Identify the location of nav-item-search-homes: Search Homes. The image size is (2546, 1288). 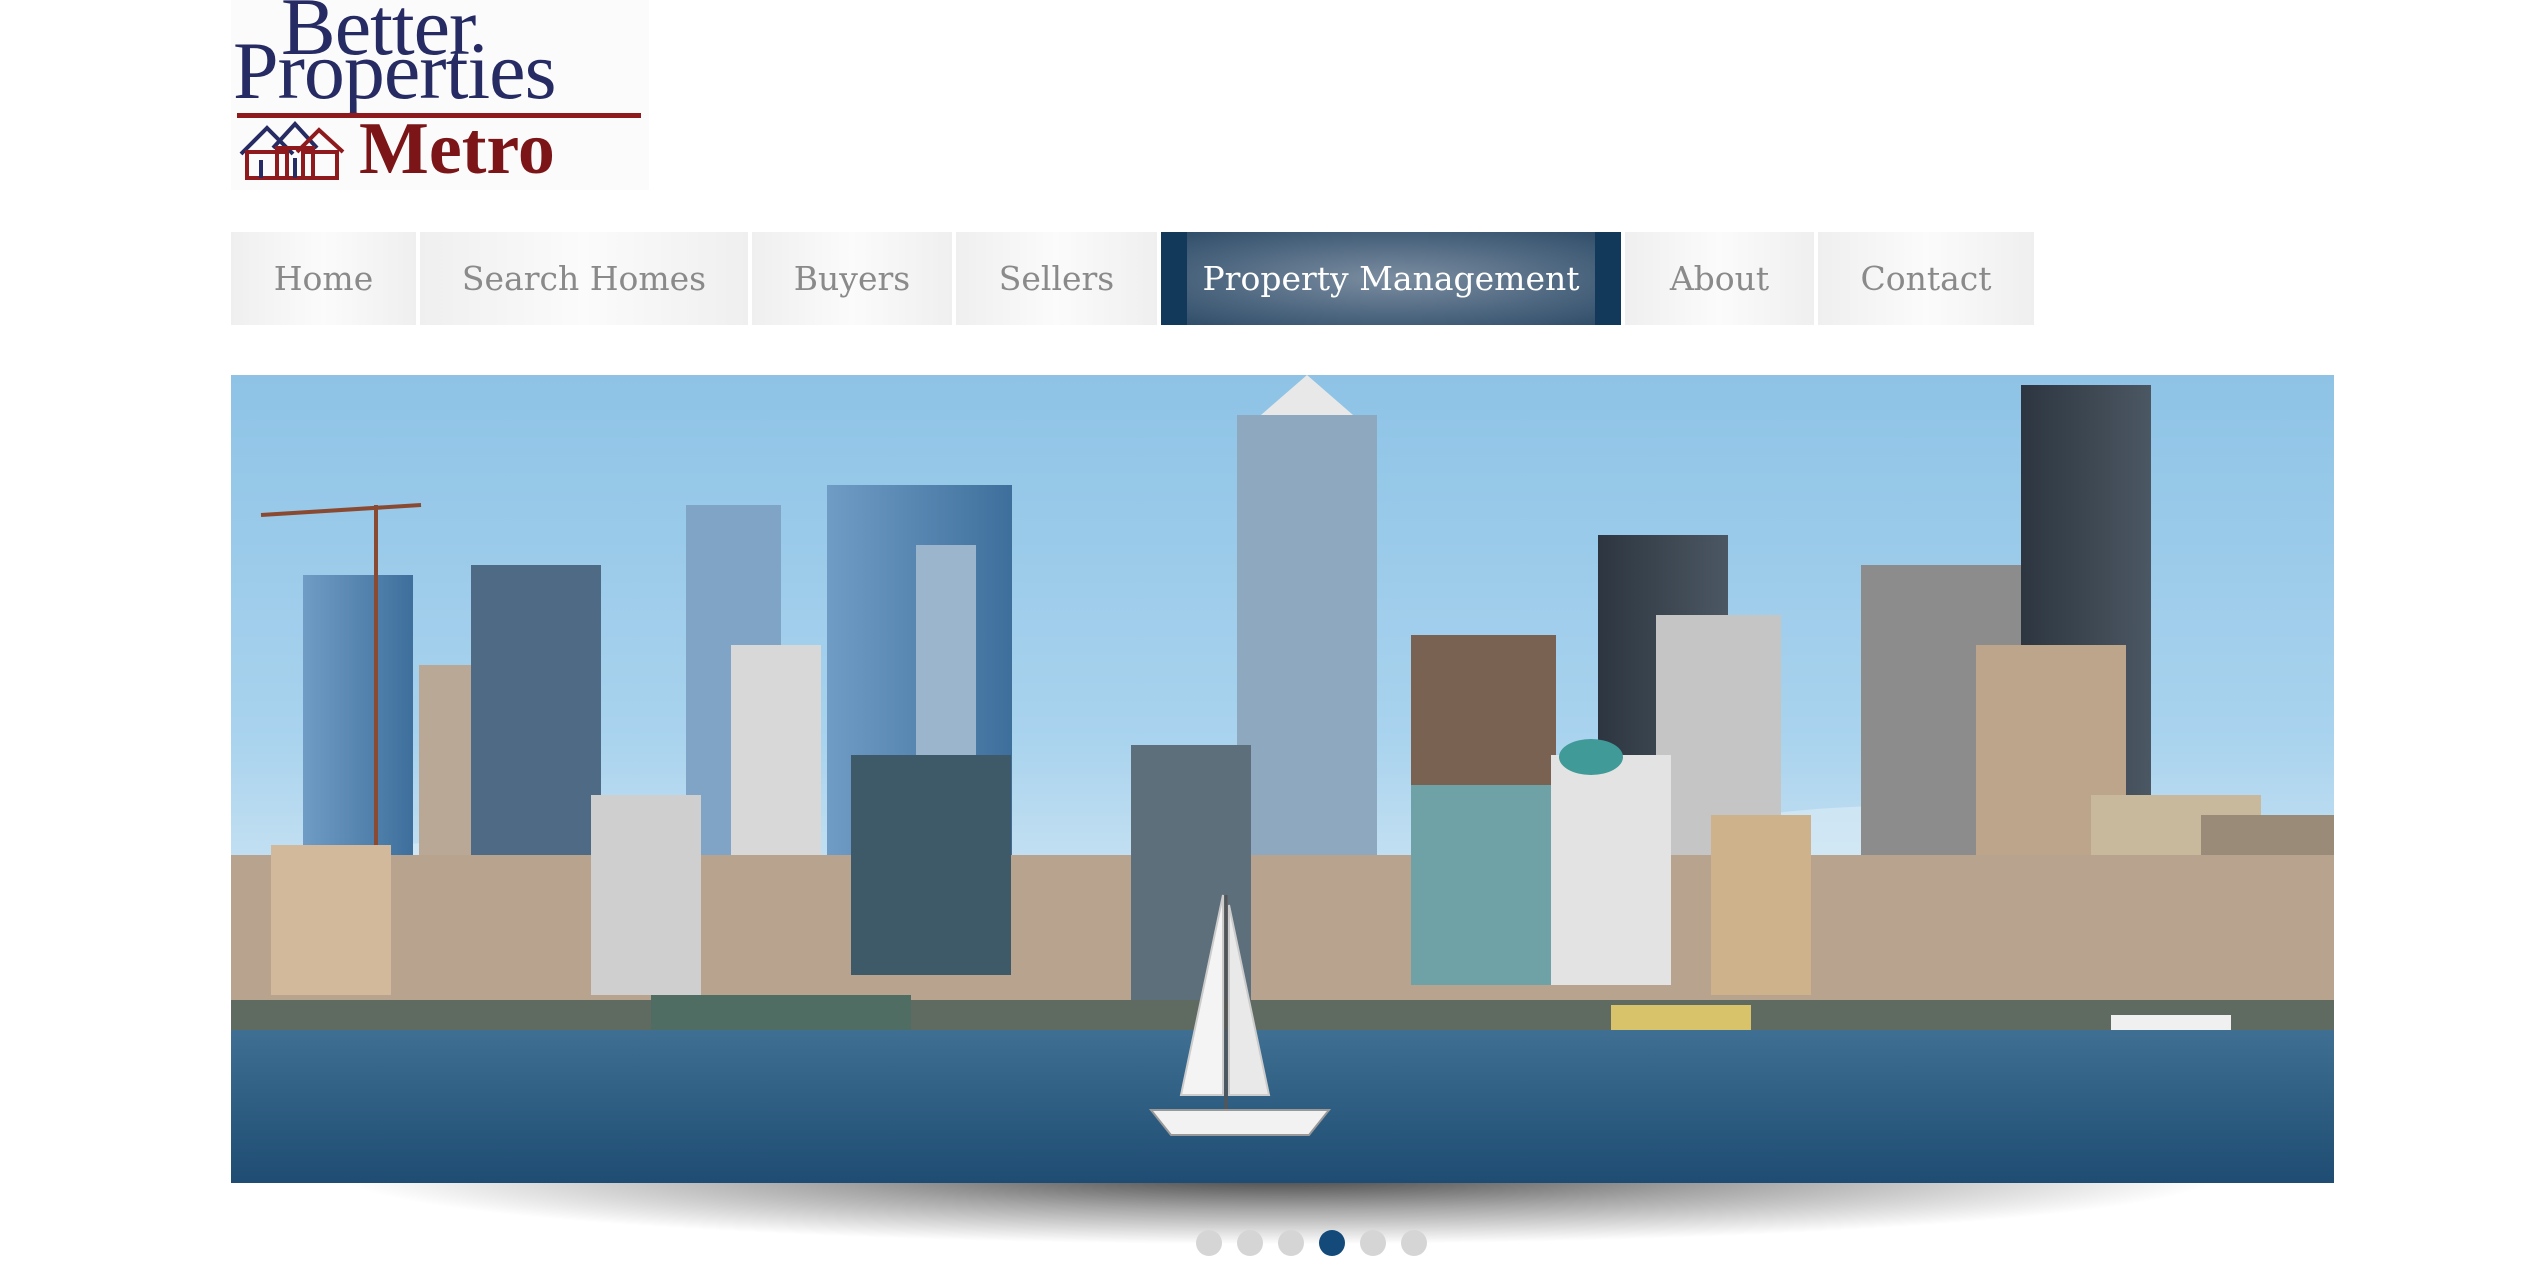
(584, 278).